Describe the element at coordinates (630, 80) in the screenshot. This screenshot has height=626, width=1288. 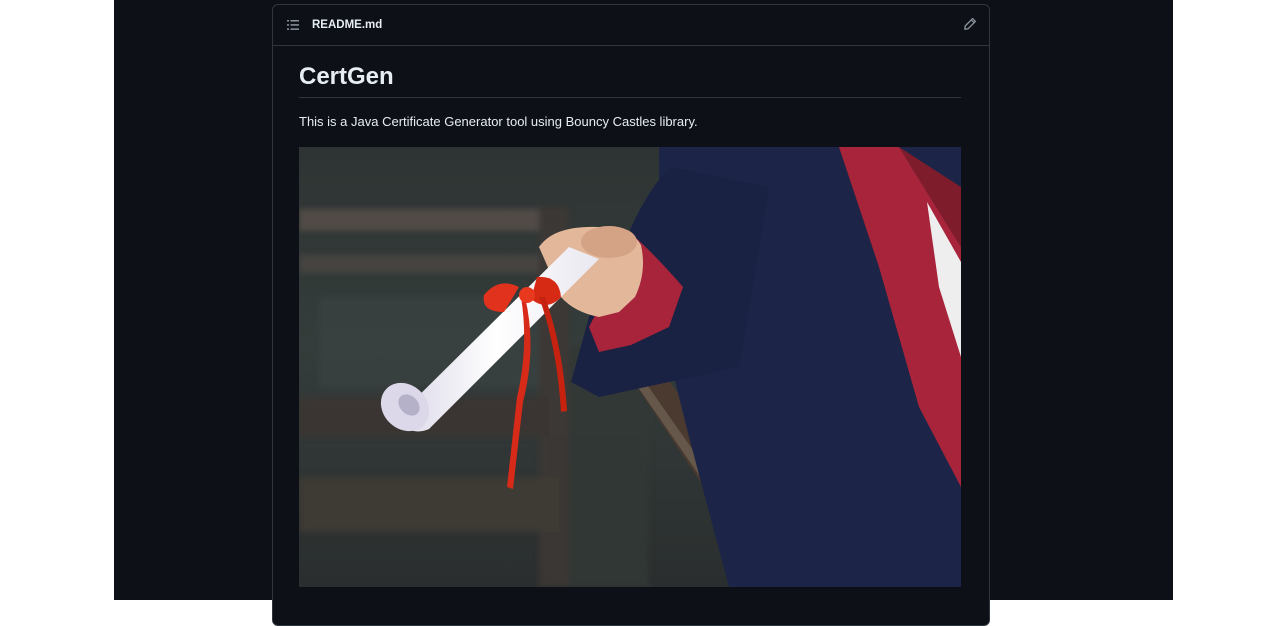
I see `readme-title: CertGen` at that location.